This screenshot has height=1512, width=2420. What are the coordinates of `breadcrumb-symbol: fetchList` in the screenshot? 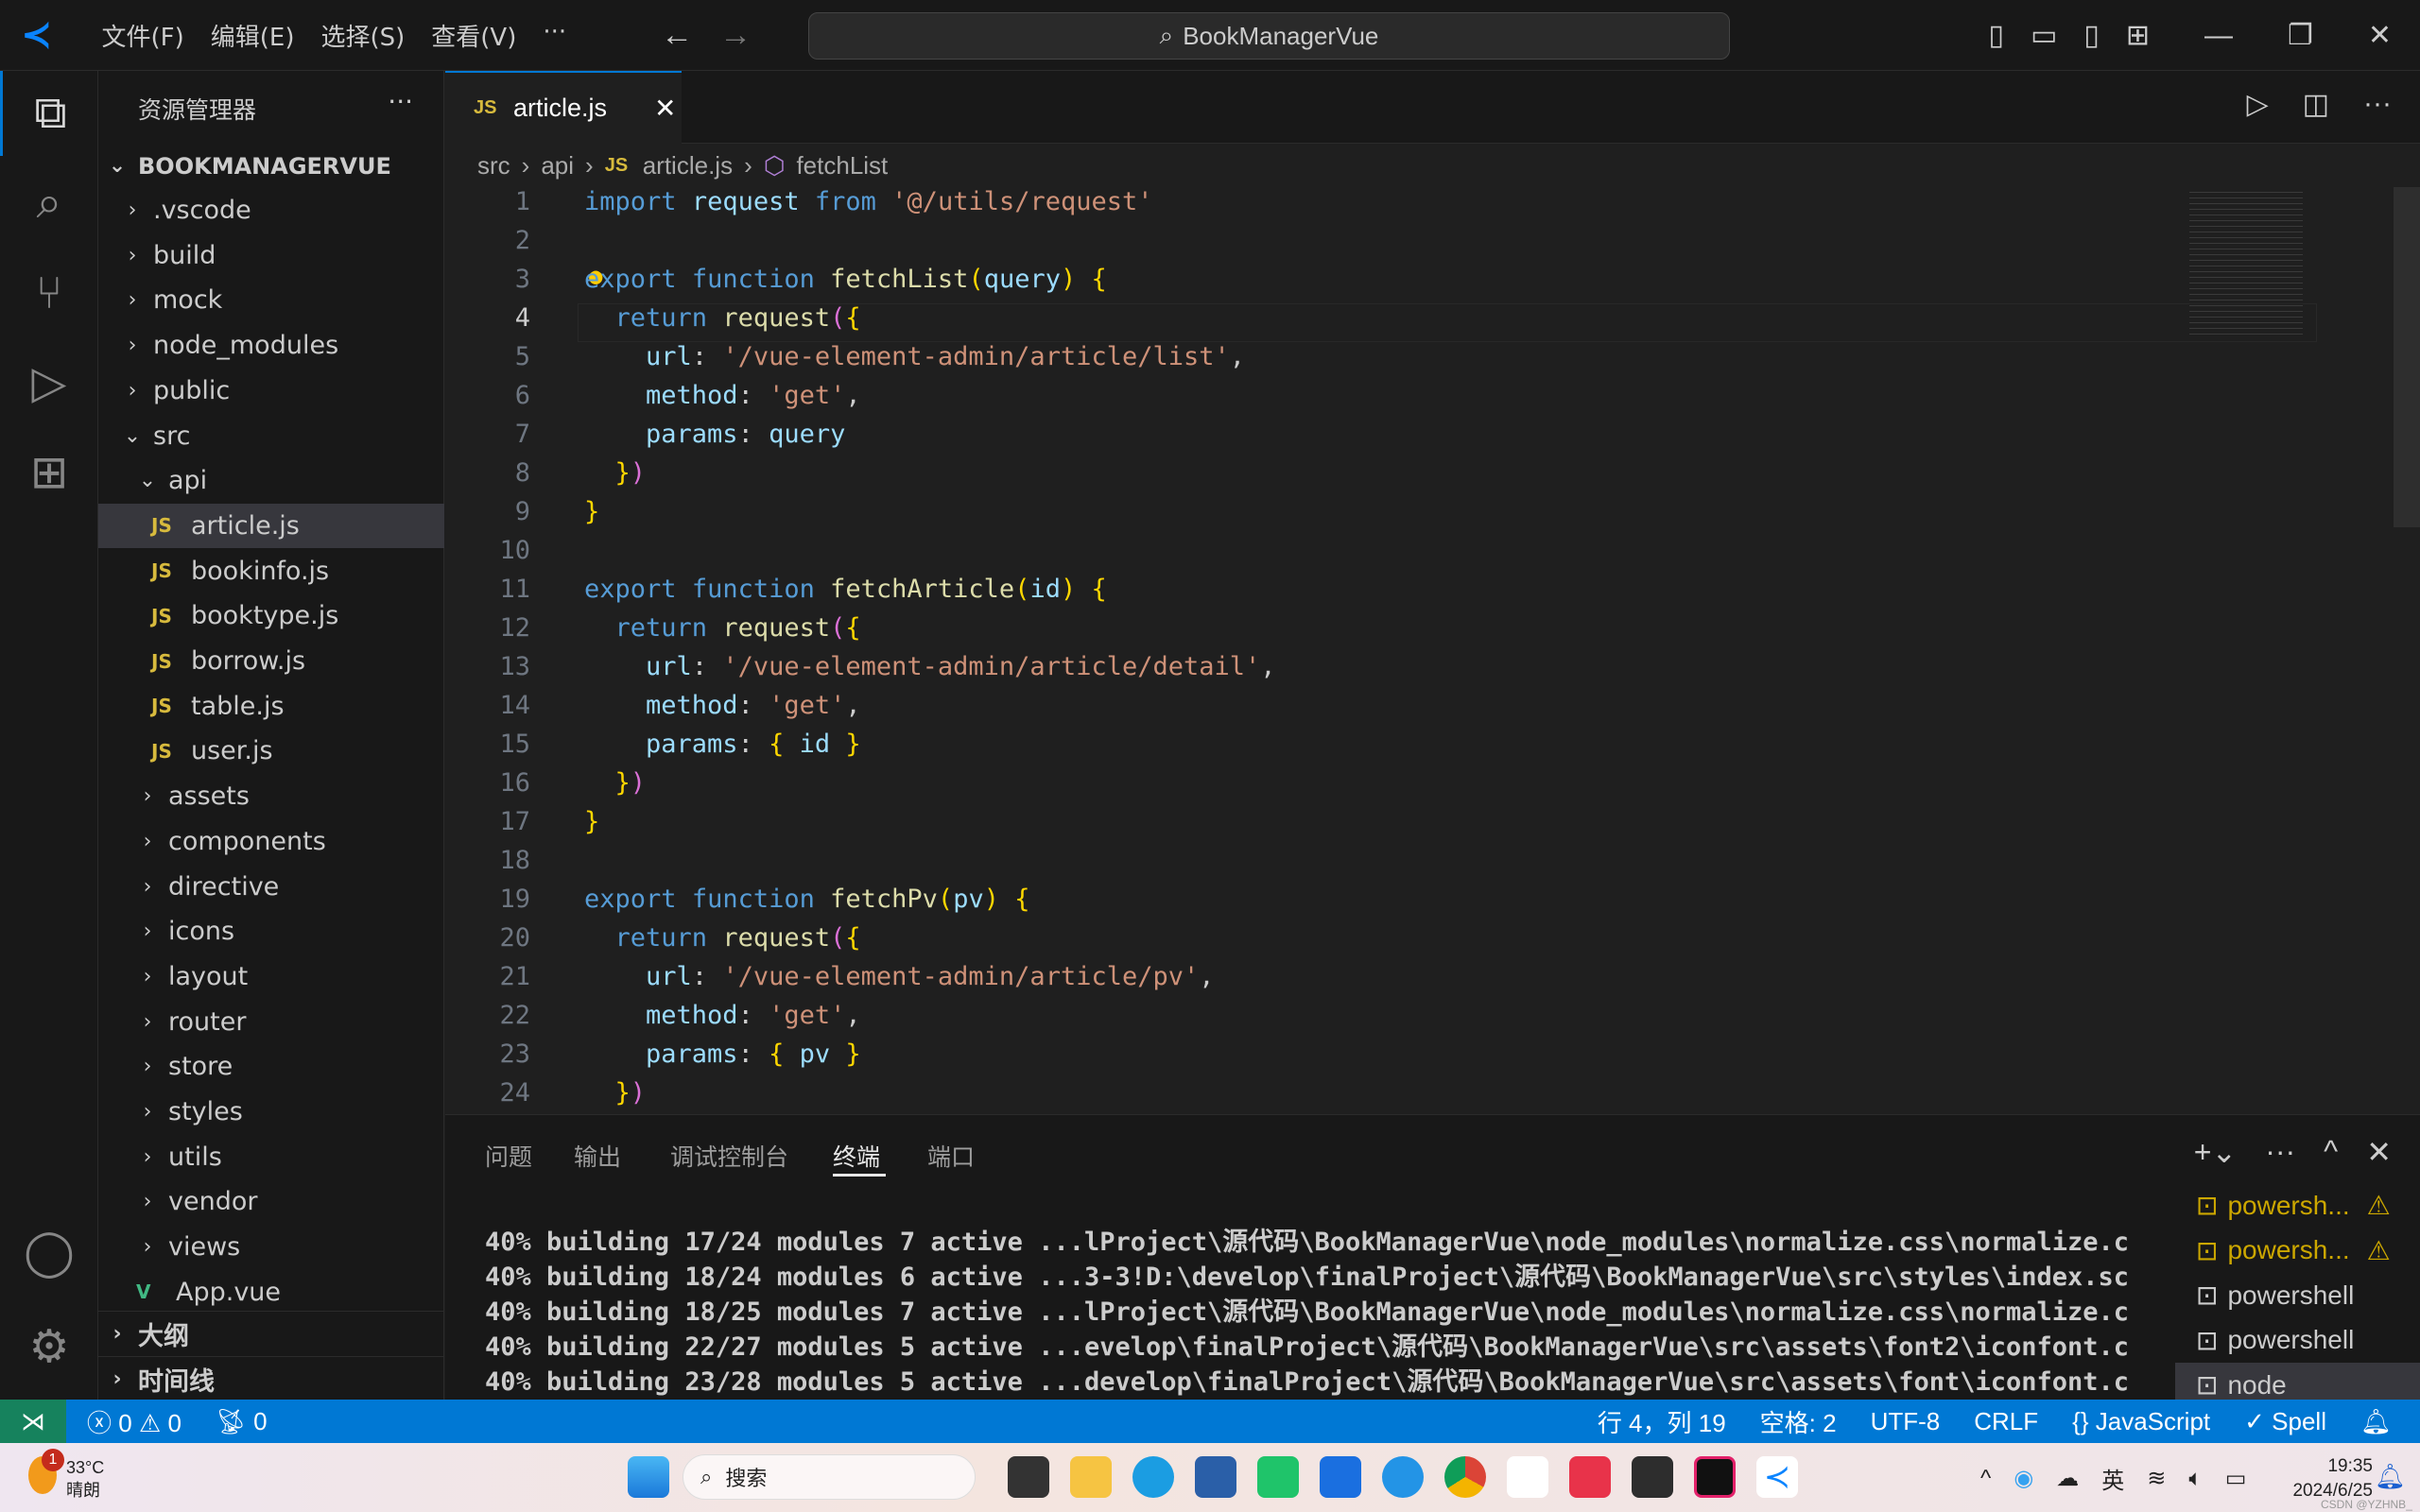 It's located at (842, 165).